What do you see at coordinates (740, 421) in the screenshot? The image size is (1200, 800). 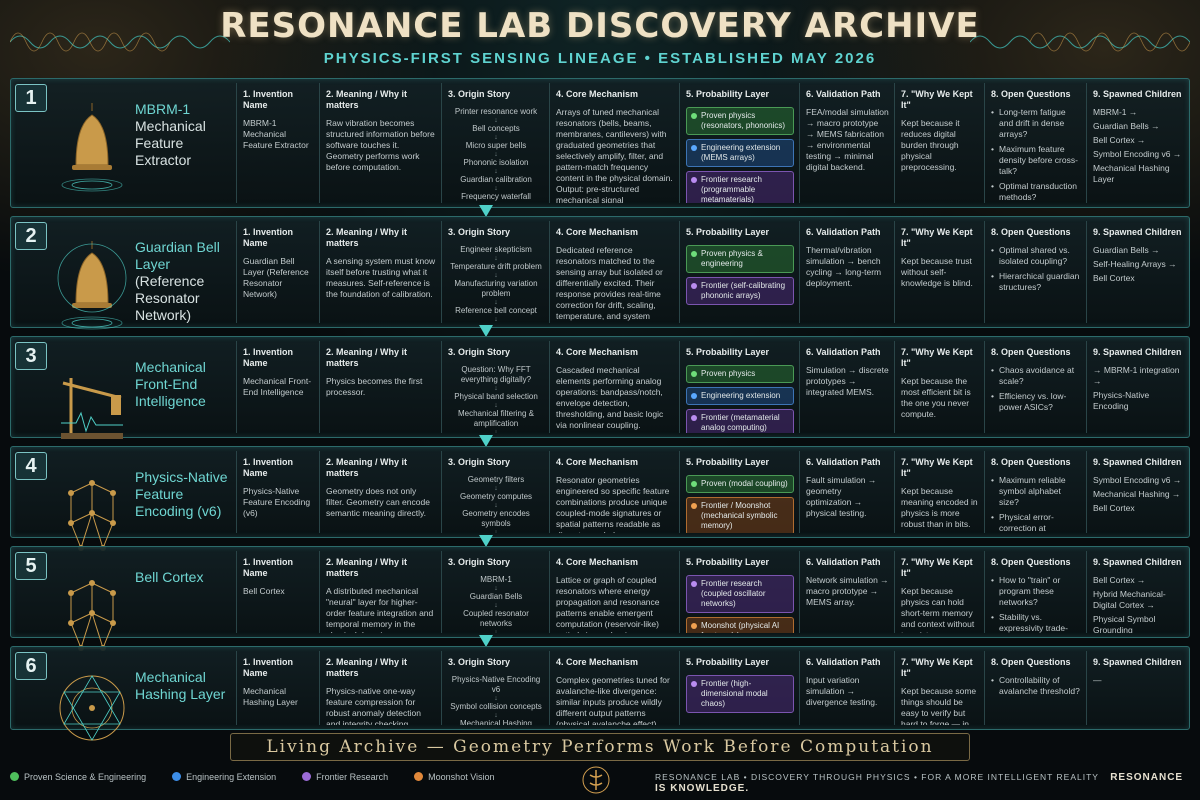 I see `probability-badge: Frontier (metamaterial analog computing)` at bounding box center [740, 421].